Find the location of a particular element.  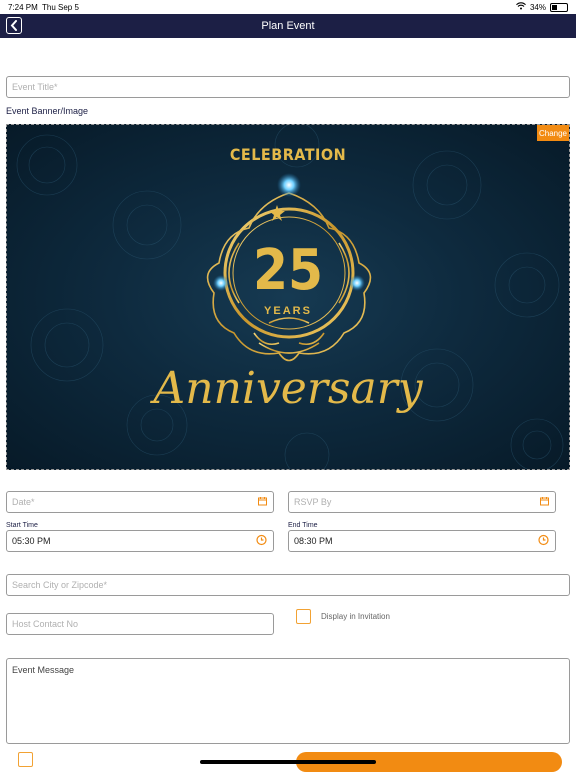

banner-anniversary-text: Anniversary is located at coordinates (288, 388).